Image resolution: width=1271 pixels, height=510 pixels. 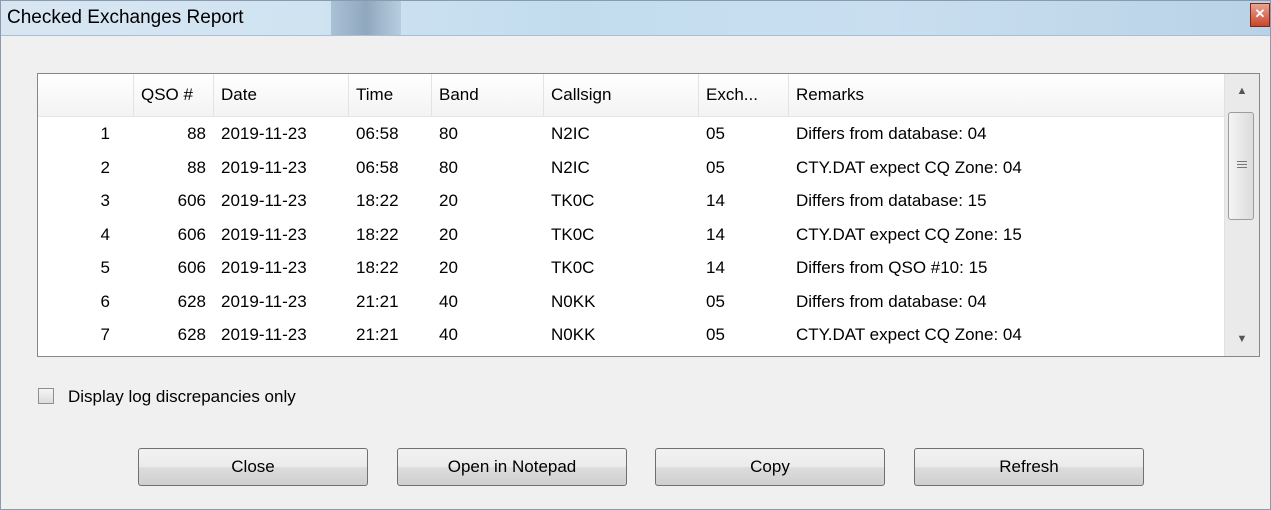 What do you see at coordinates (105, 234) in the screenshot?
I see `cell-index: 4` at bounding box center [105, 234].